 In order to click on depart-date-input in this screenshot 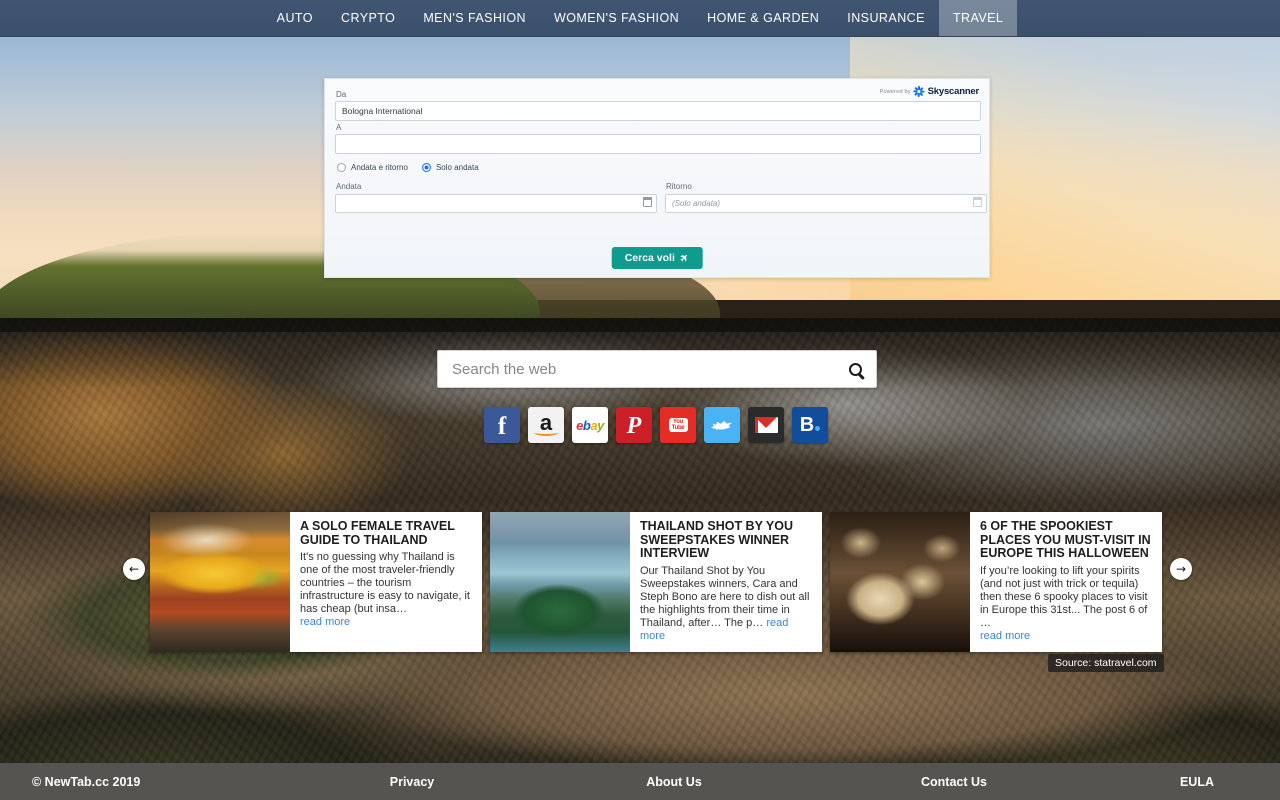, I will do `click(496, 203)`.